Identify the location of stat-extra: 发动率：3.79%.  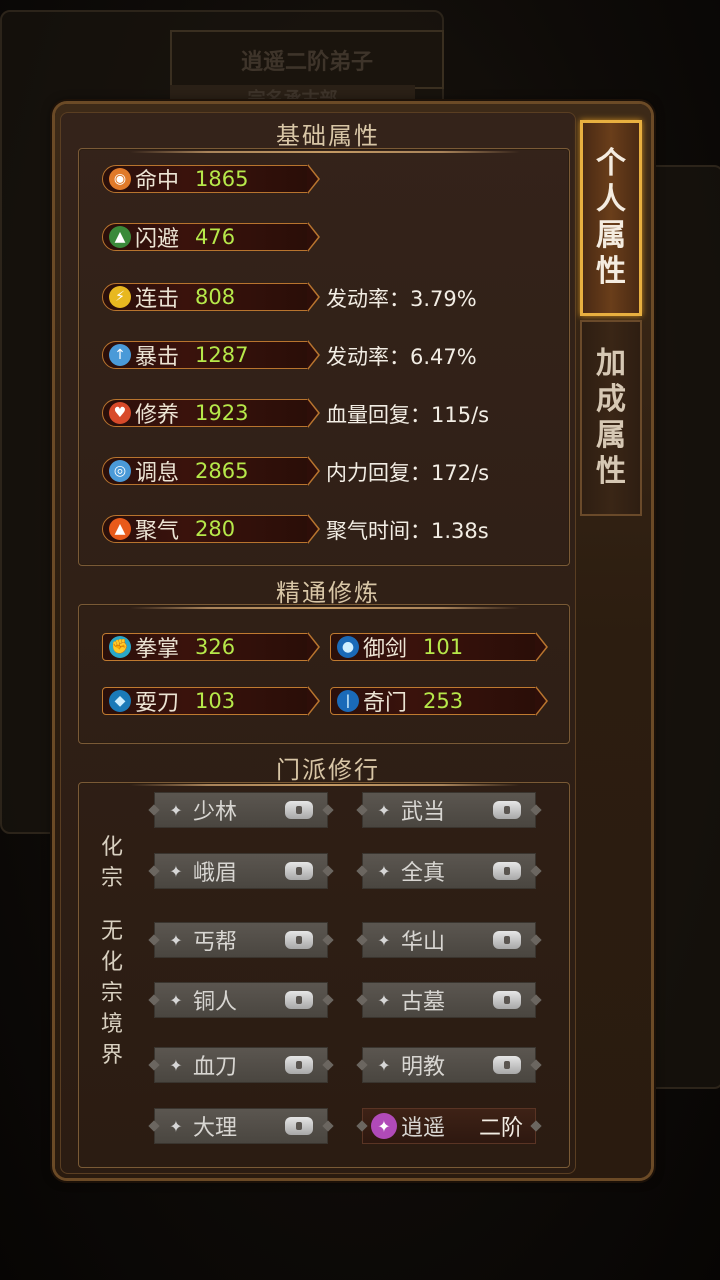
(401, 299).